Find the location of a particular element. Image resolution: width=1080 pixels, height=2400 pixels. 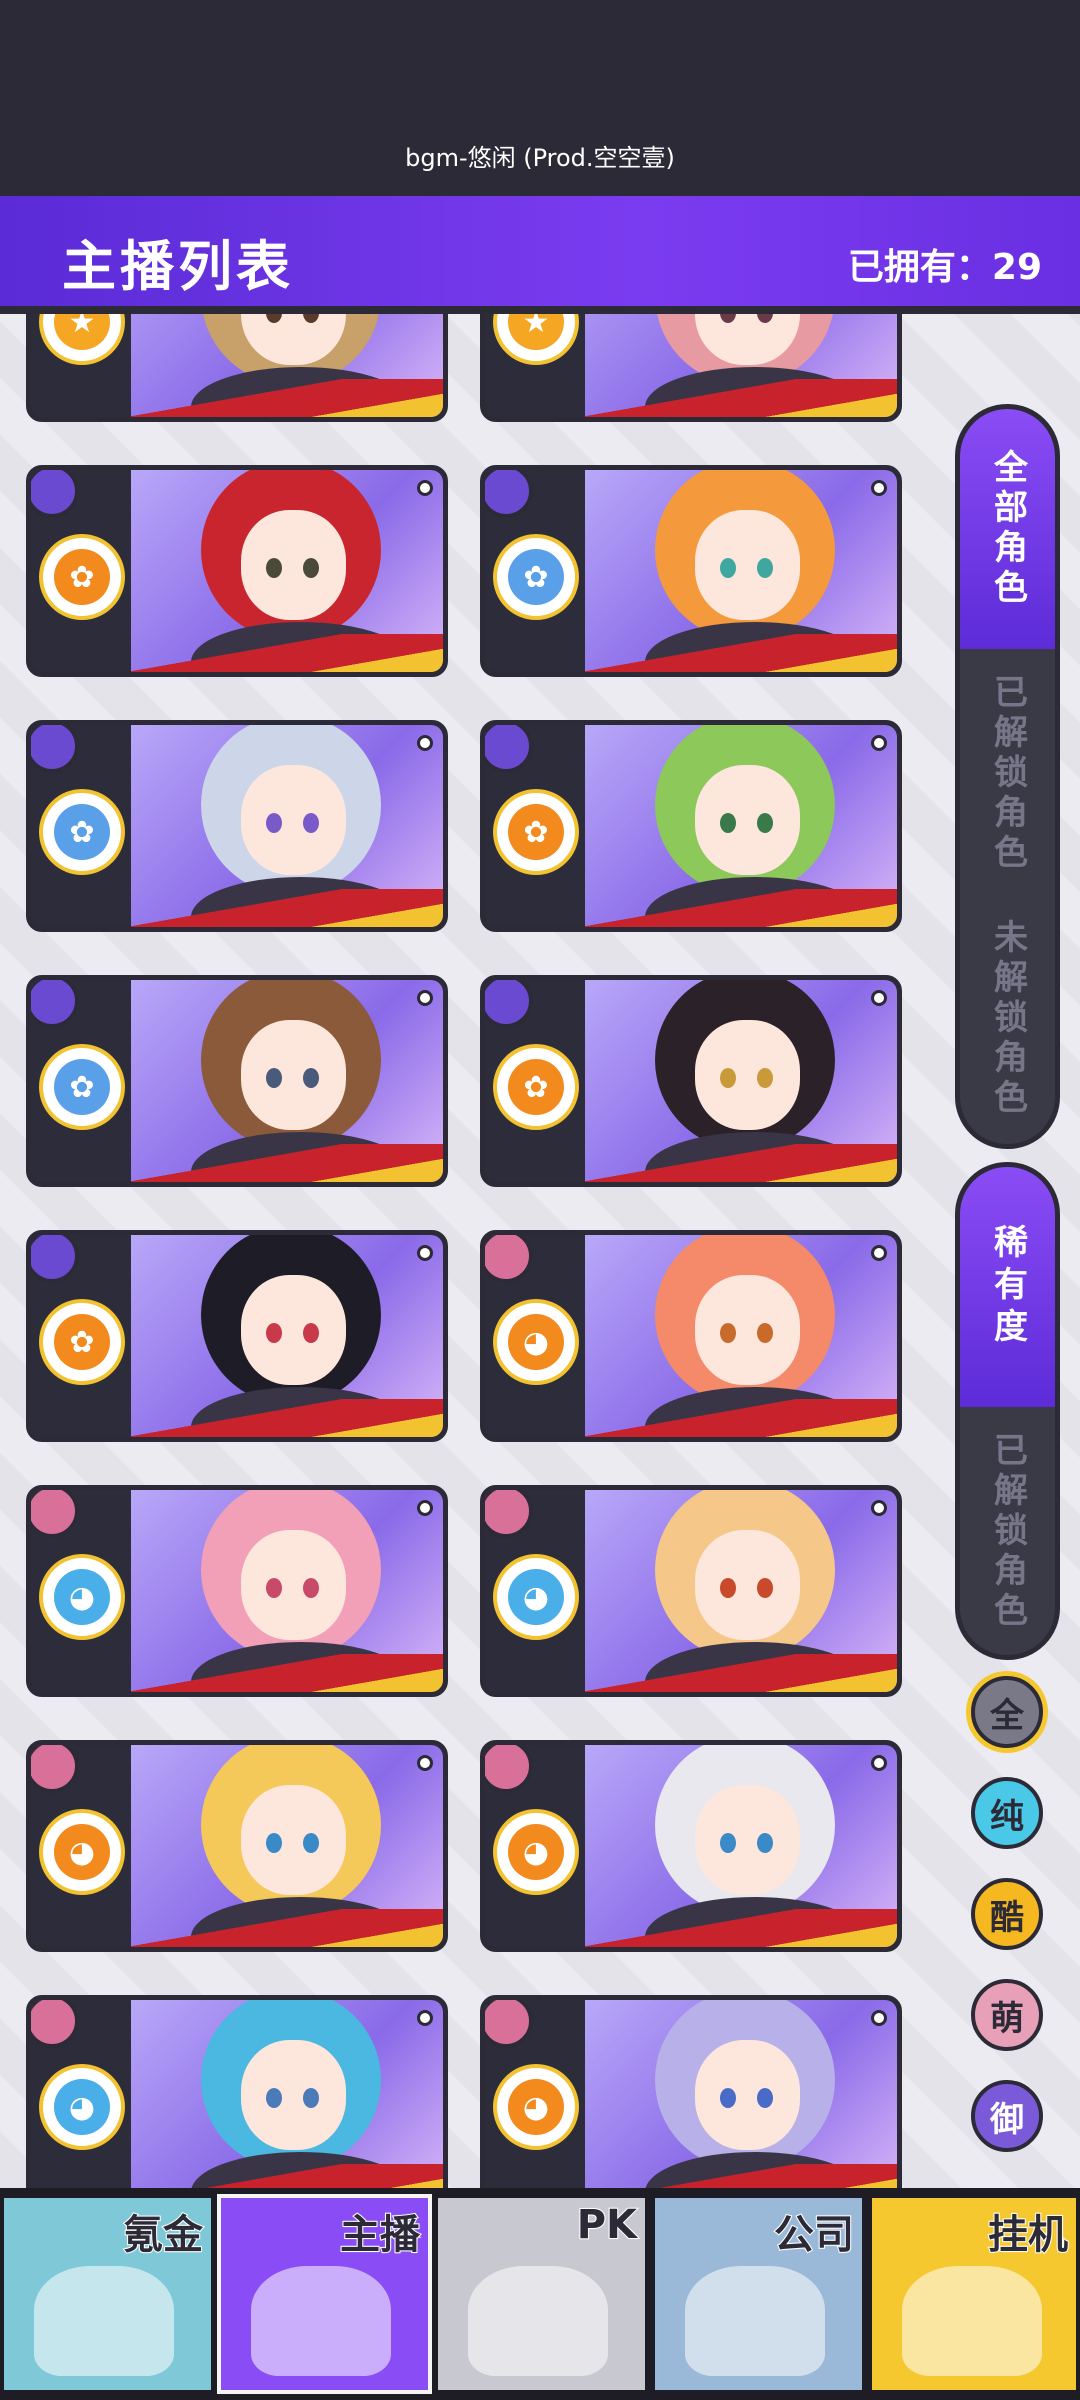

rarity-filter-0: 全 is located at coordinates (1007, 1712).